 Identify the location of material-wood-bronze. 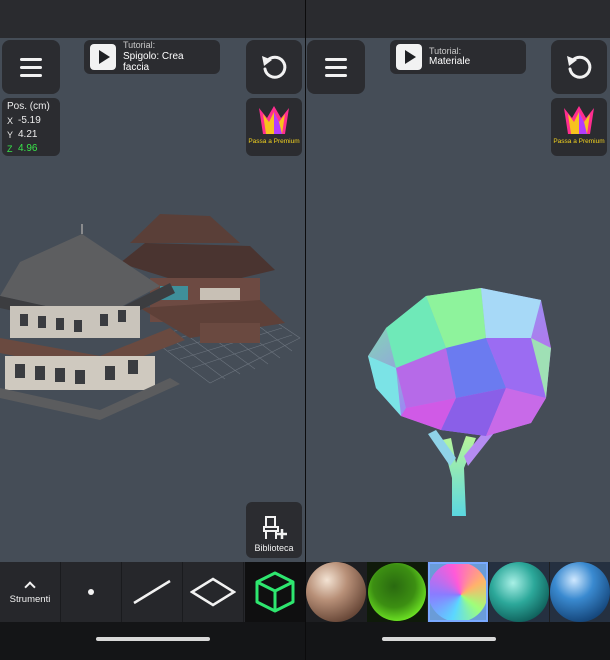
(336, 592).